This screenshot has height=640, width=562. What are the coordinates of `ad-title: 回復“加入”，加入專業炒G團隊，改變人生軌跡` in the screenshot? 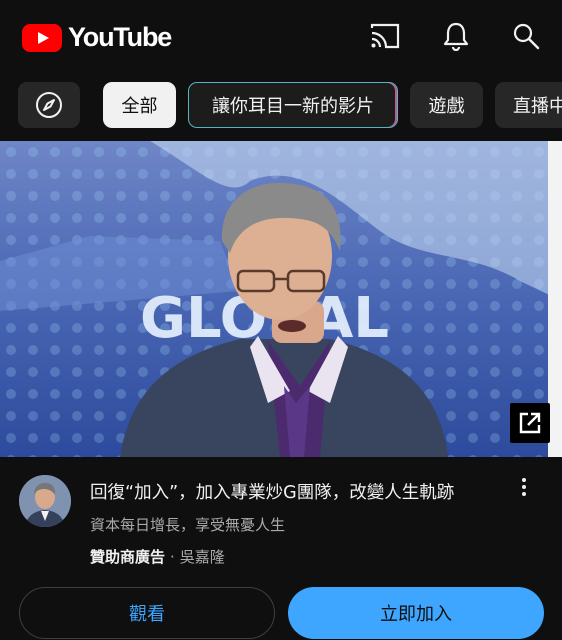 It's located at (272, 491).